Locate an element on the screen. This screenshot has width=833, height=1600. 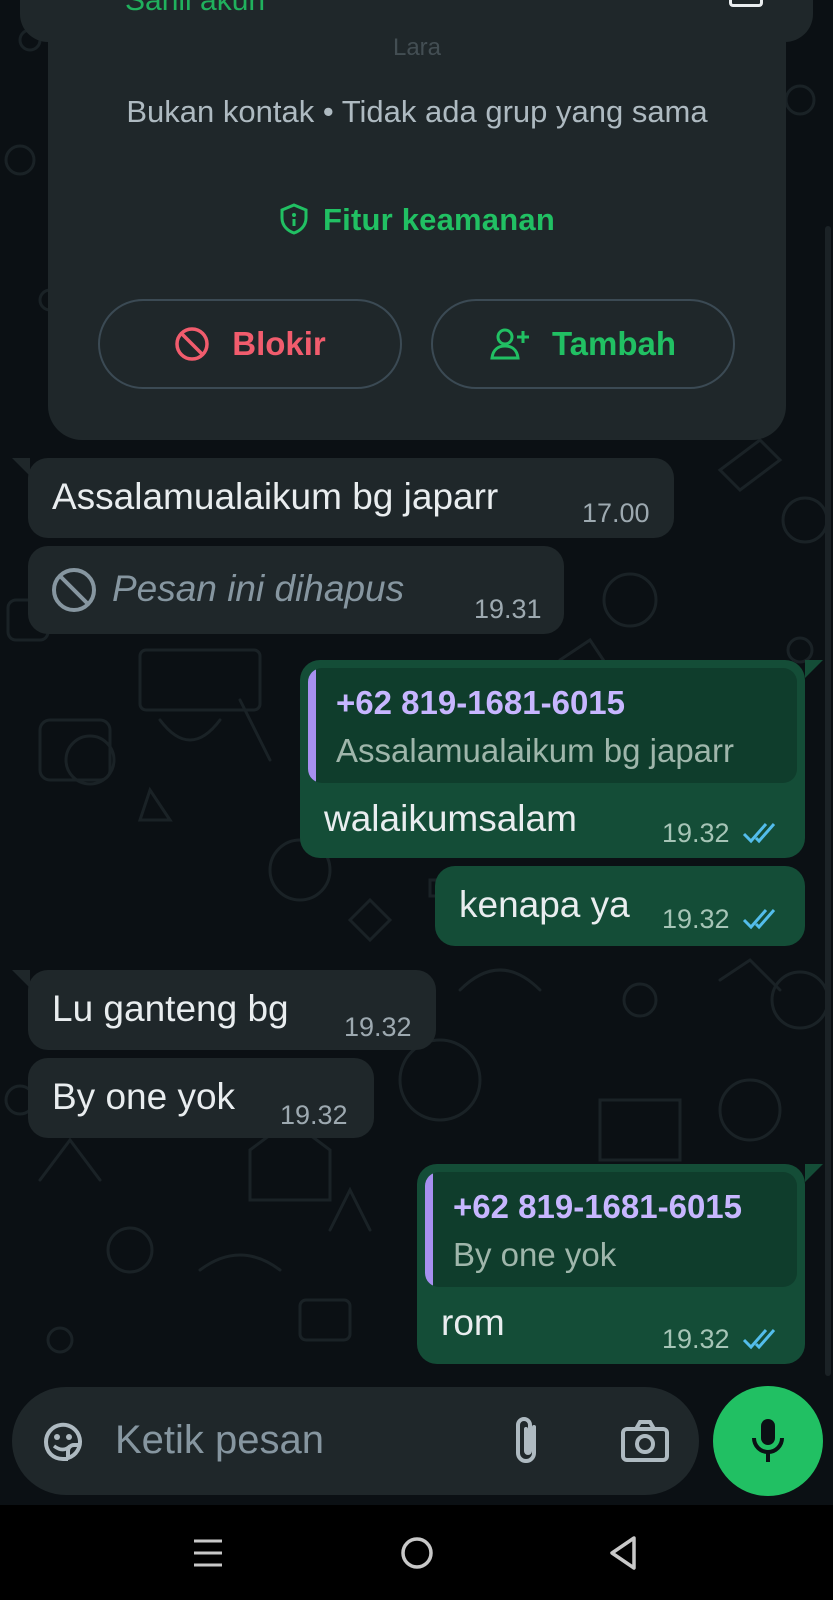
block-button: Blokir is located at coordinates (250, 344).